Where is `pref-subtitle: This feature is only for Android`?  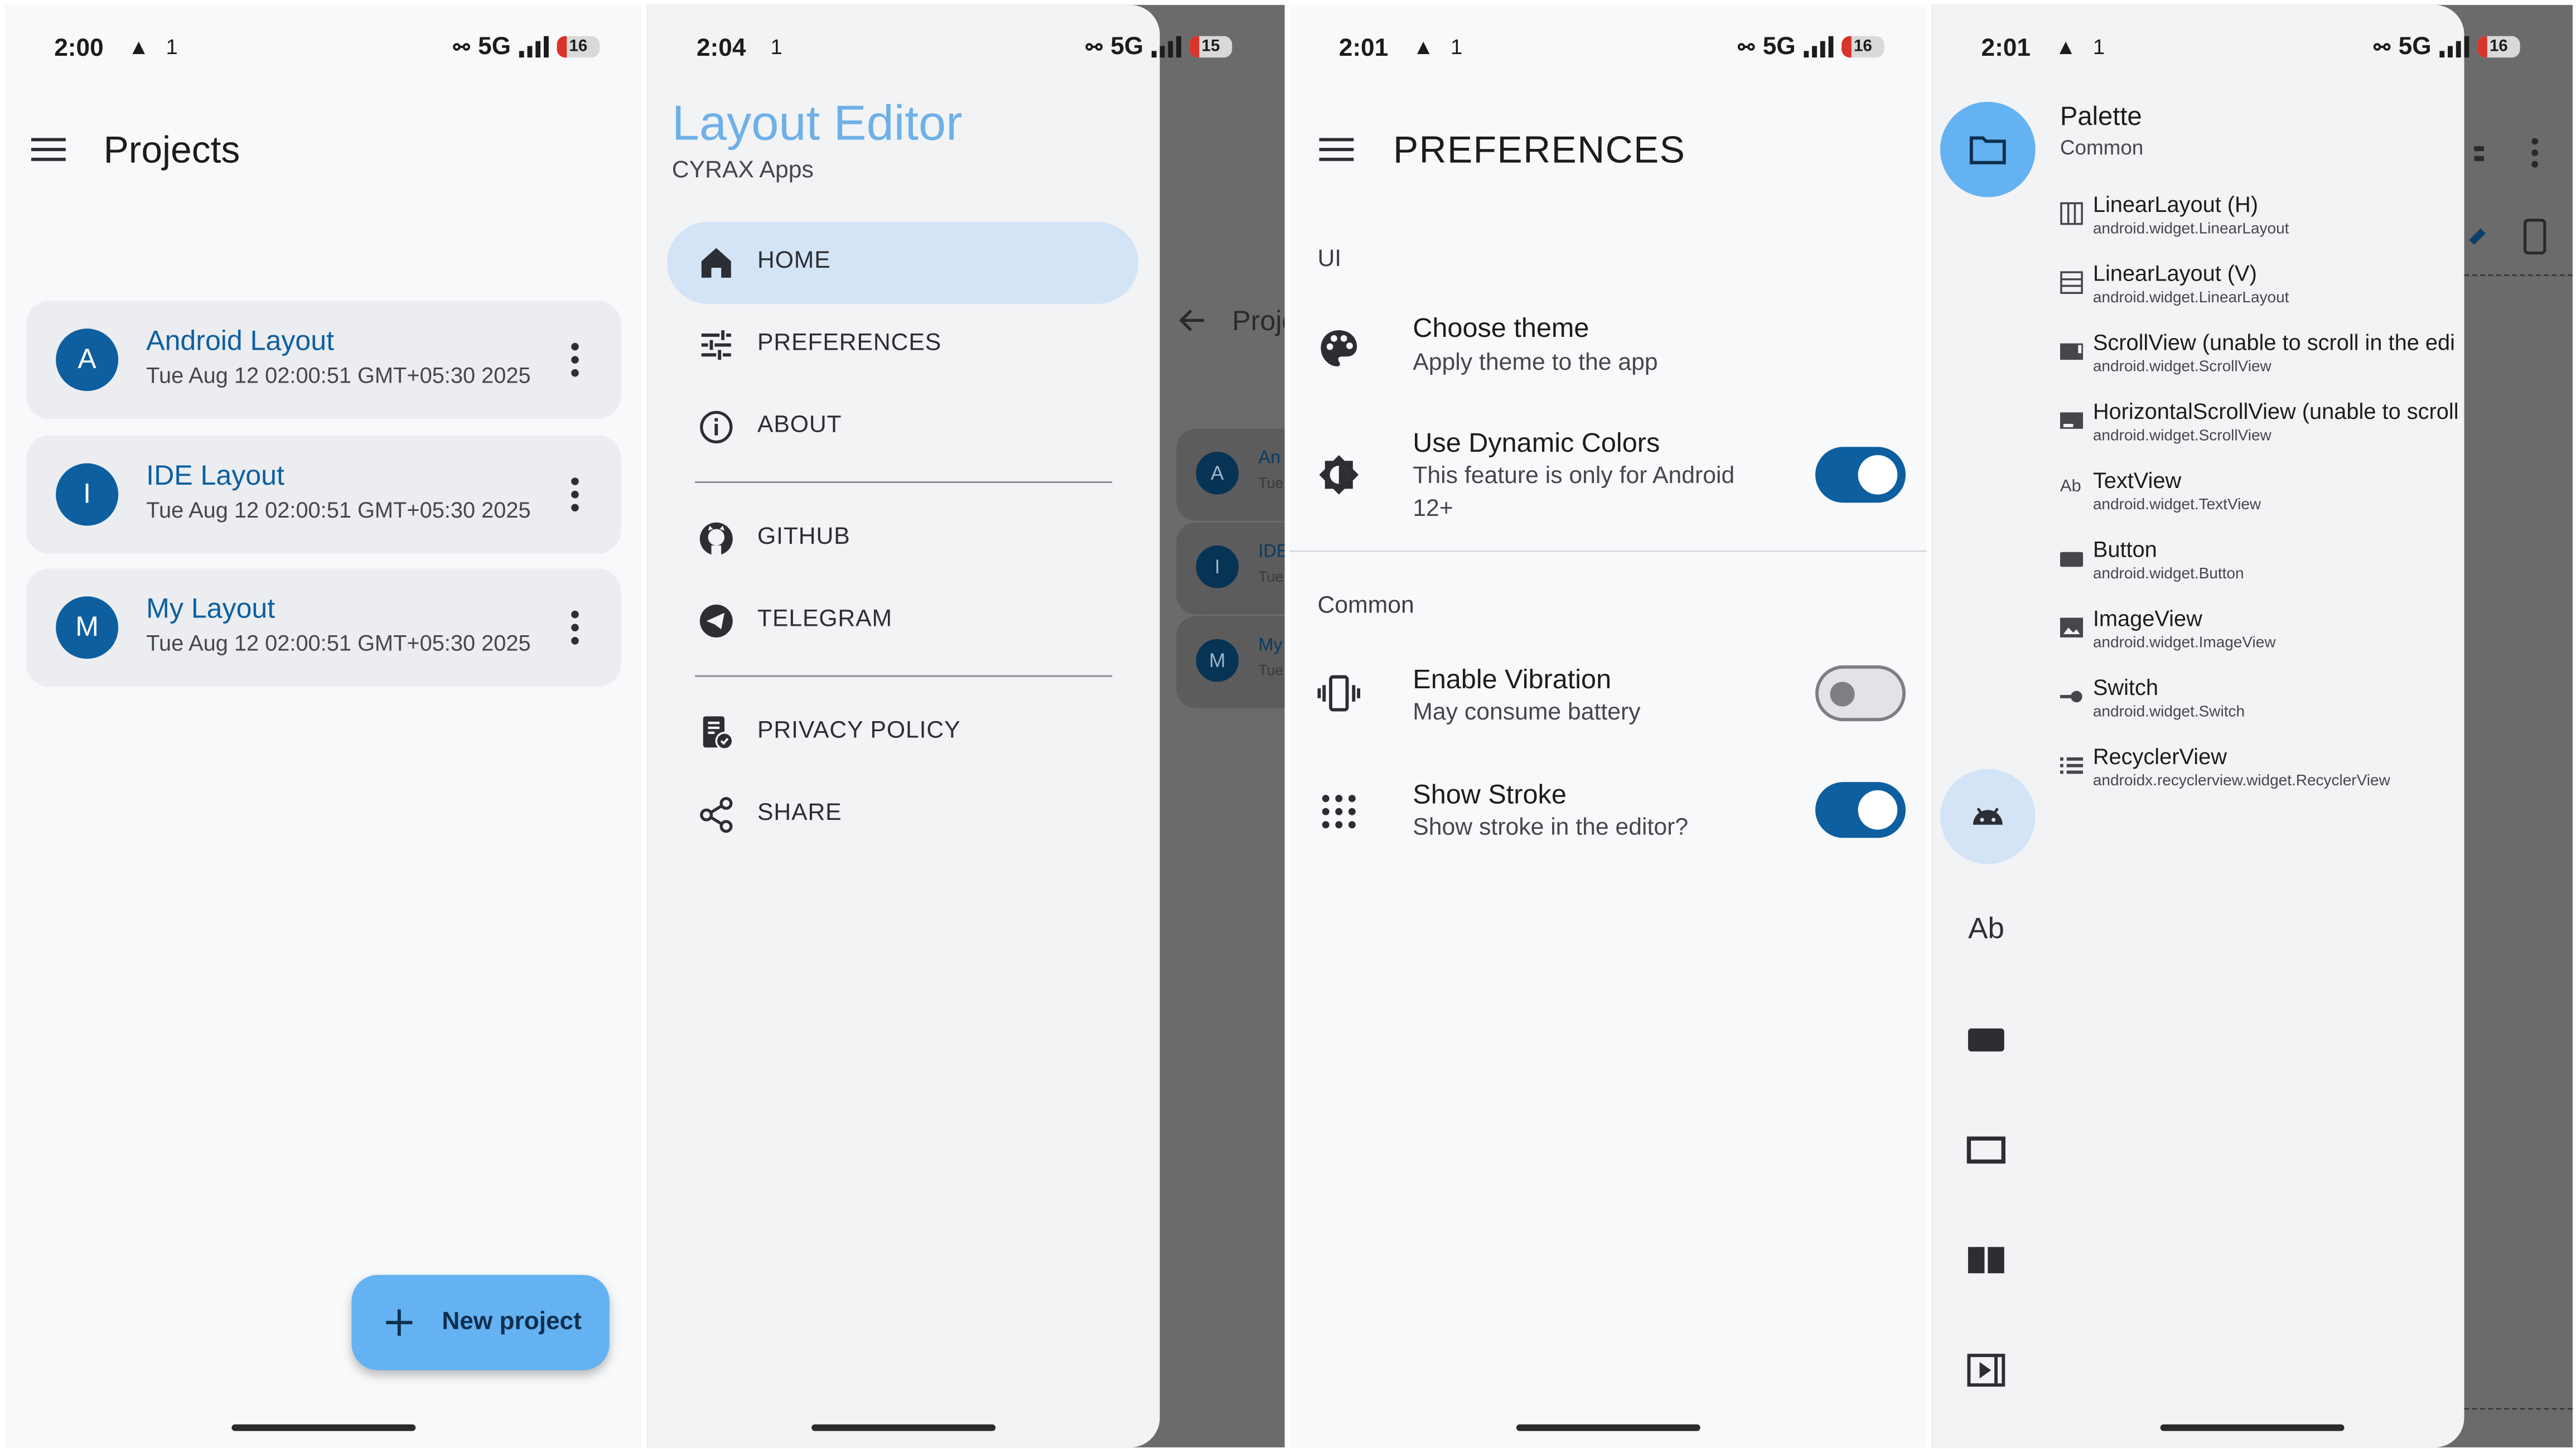 pref-subtitle: This feature is only for Android is located at coordinates (1574, 476).